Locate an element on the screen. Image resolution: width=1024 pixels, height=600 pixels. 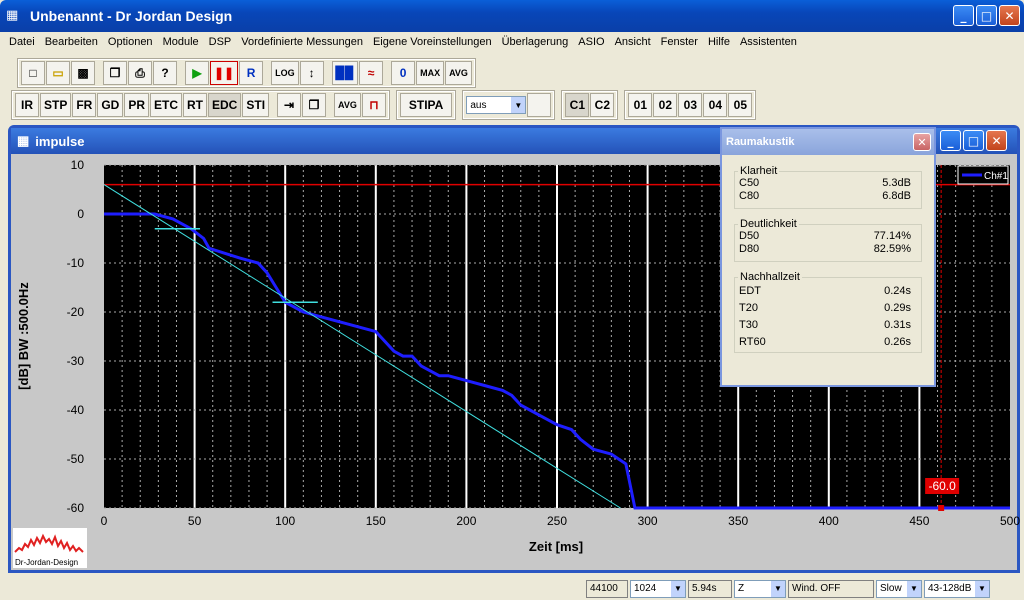
c50-label: C50 is located at coordinates (749, 183).